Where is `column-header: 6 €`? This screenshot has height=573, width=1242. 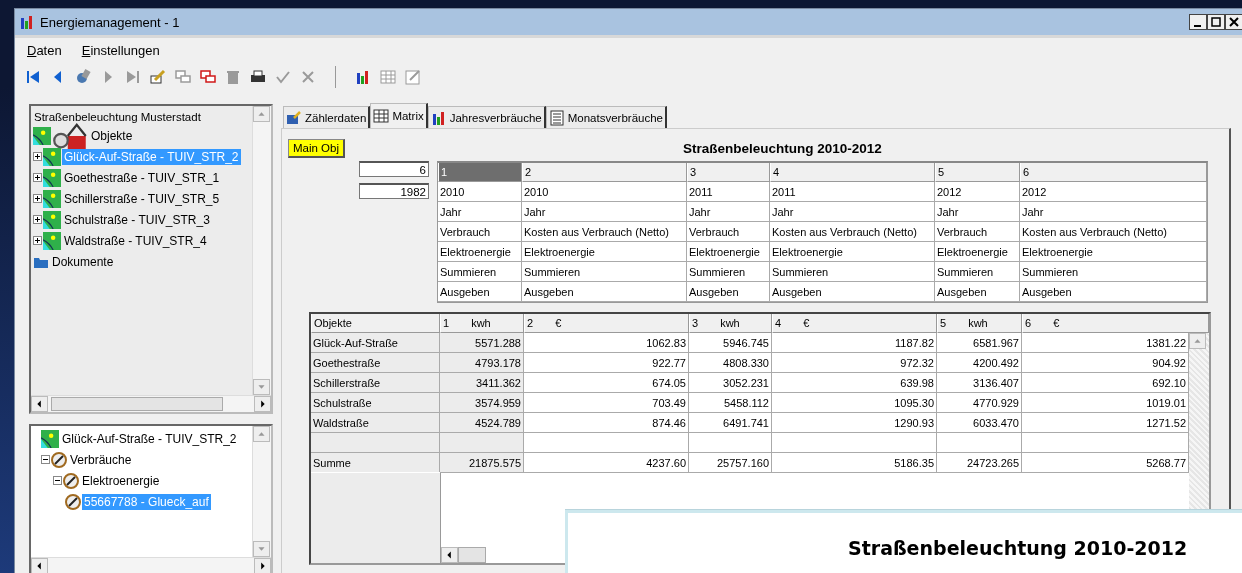
column-header: 6 € is located at coordinates (1115, 323).